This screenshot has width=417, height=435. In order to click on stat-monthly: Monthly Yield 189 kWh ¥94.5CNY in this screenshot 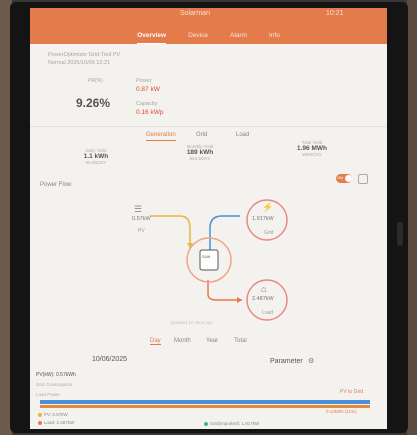, I will do `click(200, 152)`.